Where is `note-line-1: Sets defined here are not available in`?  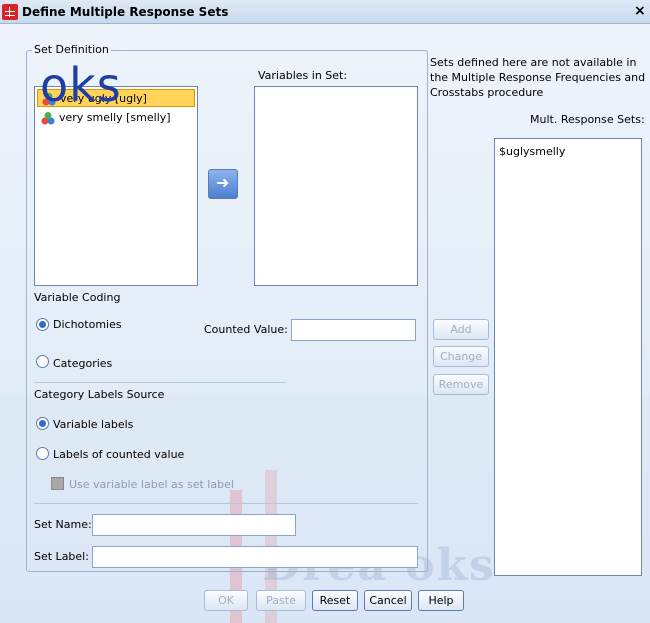 note-line-1: Sets defined here are not available in is located at coordinates (533, 62).